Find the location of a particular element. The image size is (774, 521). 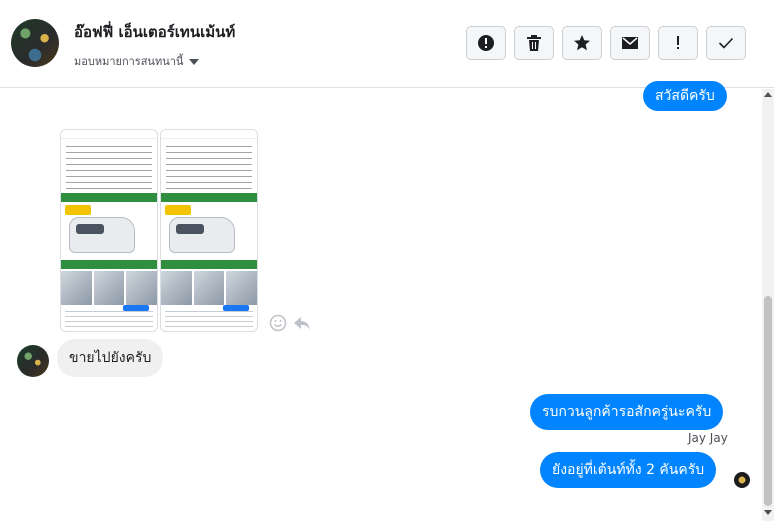

action-toolbar is located at coordinates (606, 43).